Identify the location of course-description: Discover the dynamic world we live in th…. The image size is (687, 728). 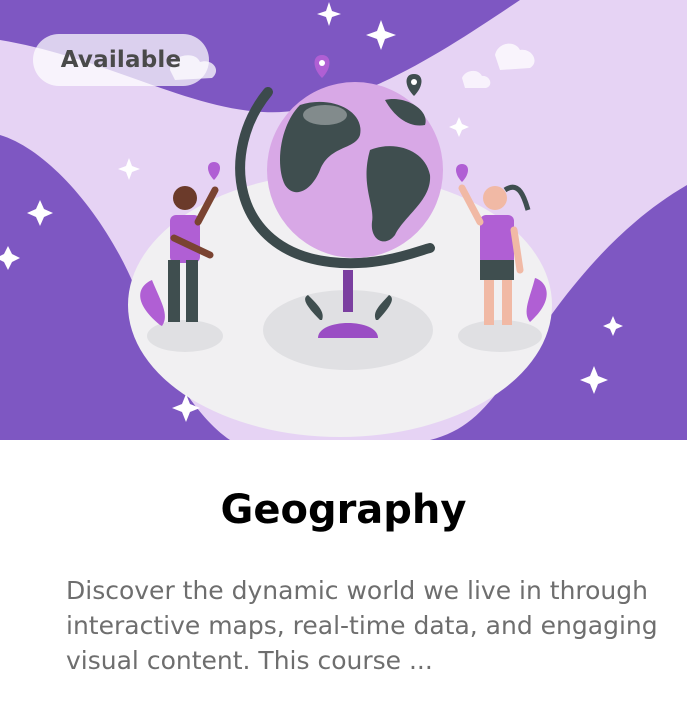
(362, 625).